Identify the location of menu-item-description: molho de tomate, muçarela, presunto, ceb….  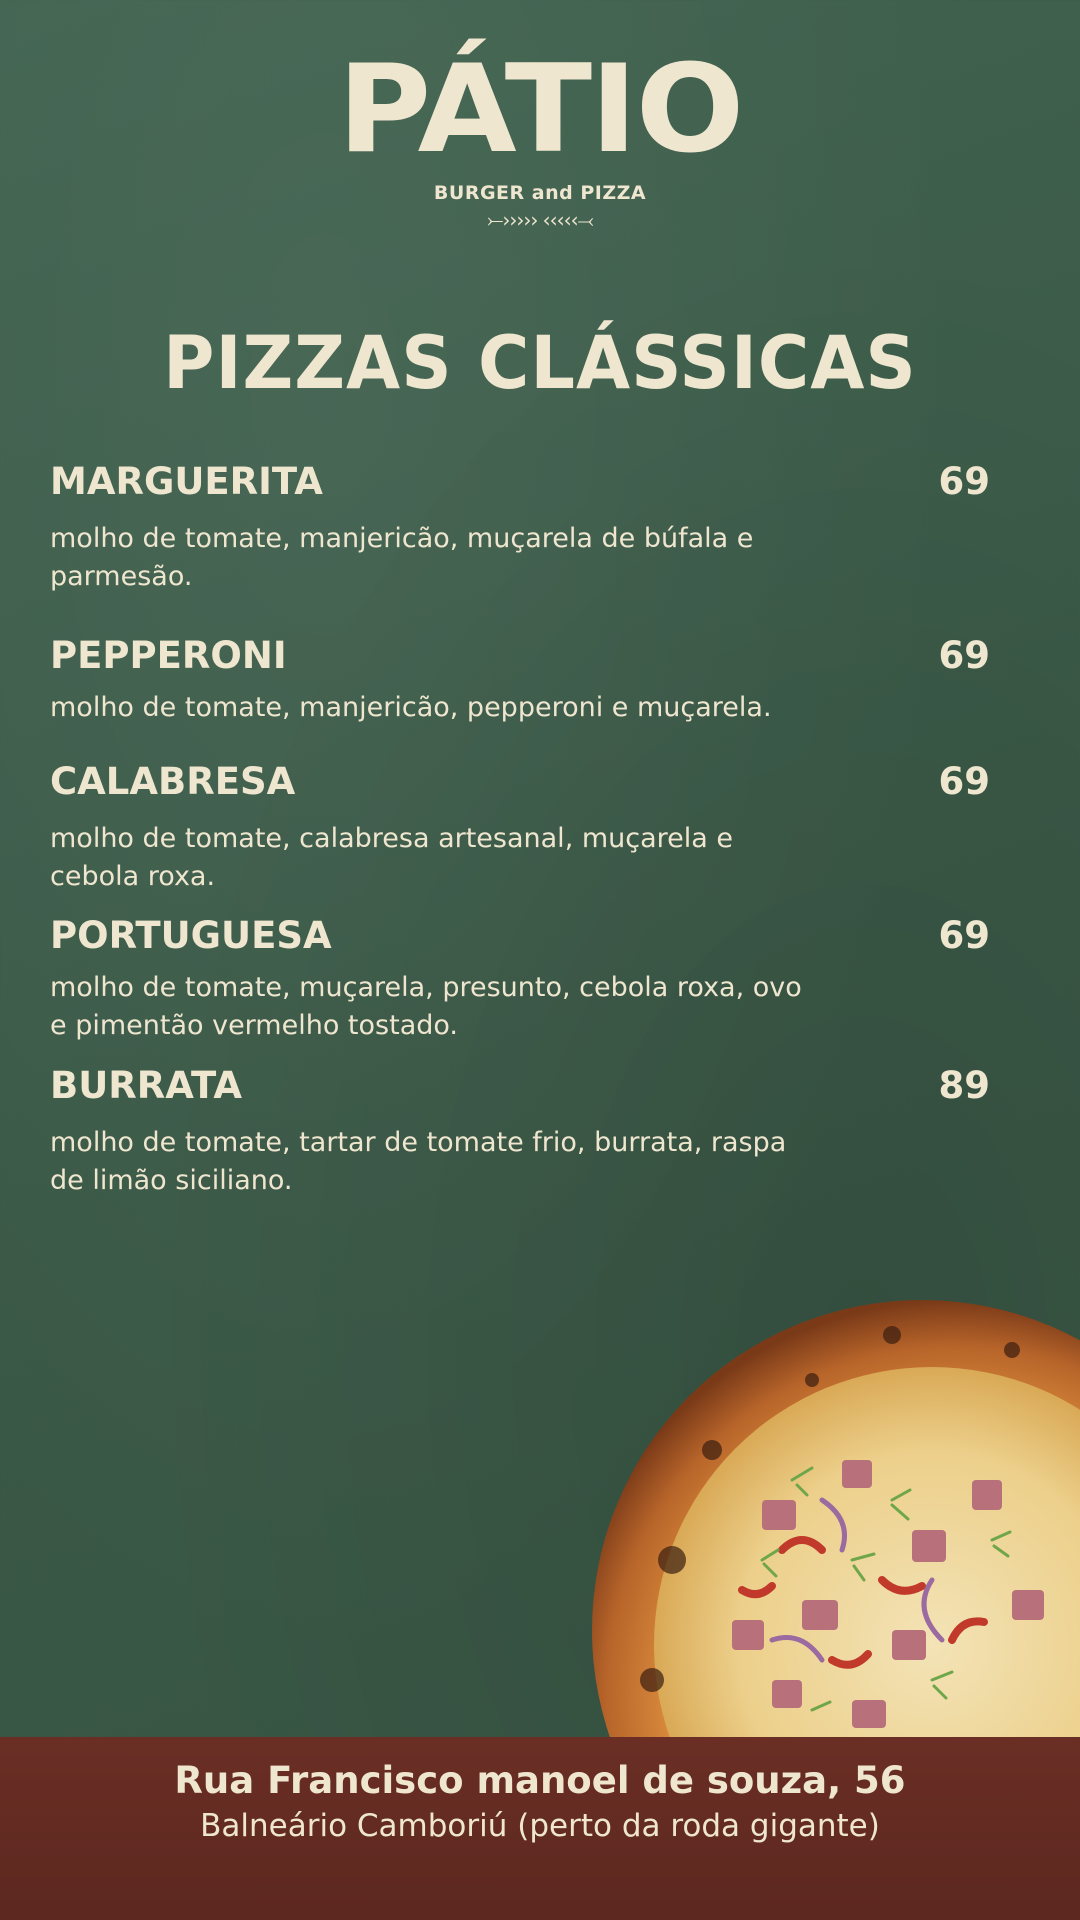
(426, 1006).